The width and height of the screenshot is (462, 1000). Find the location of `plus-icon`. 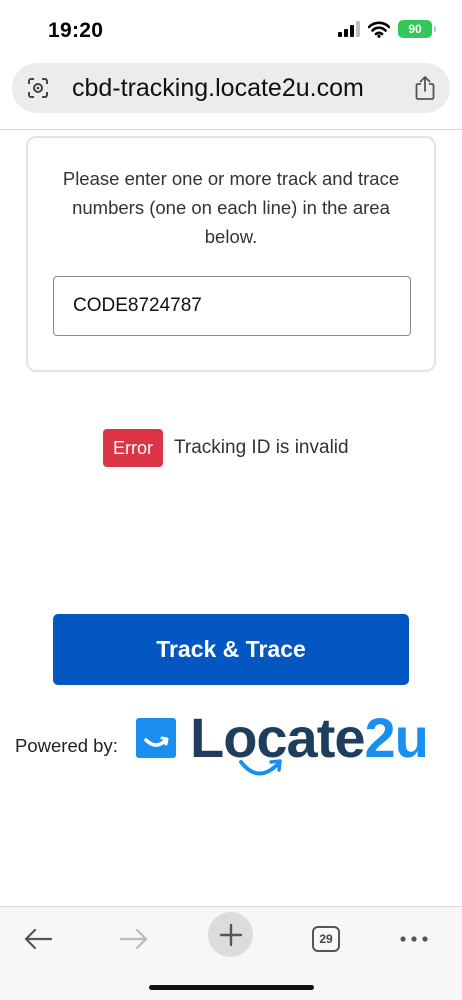

plus-icon is located at coordinates (230, 934).